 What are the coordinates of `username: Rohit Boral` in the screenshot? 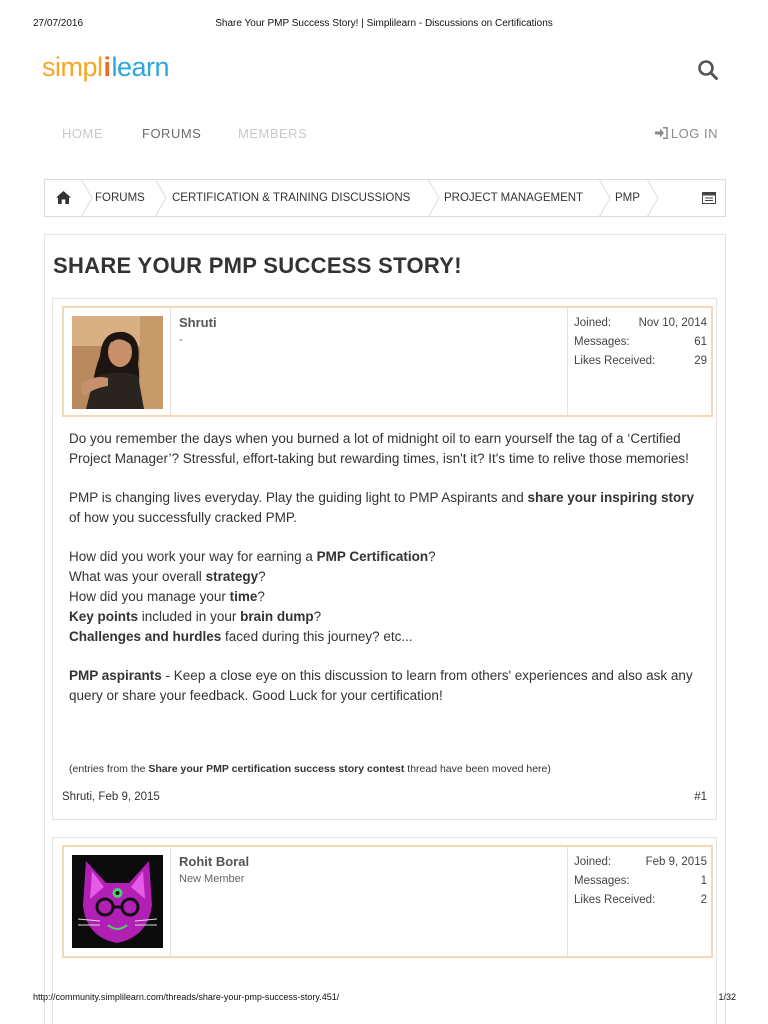 It's located at (214, 861).